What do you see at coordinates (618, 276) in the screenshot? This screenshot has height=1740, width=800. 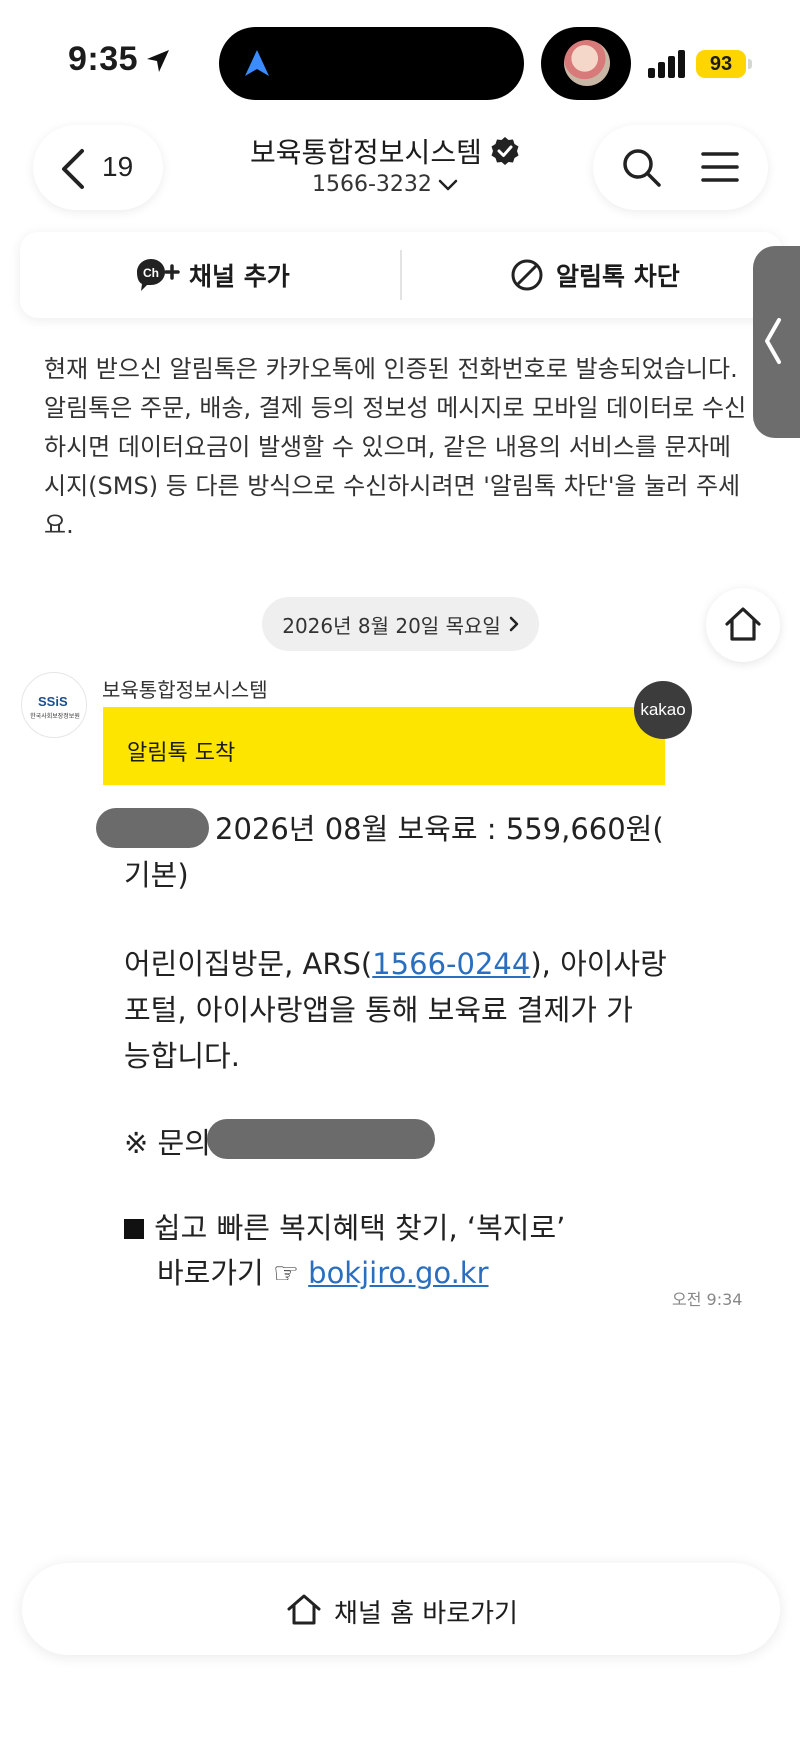 I see `block-label: 알림톡 차단` at bounding box center [618, 276].